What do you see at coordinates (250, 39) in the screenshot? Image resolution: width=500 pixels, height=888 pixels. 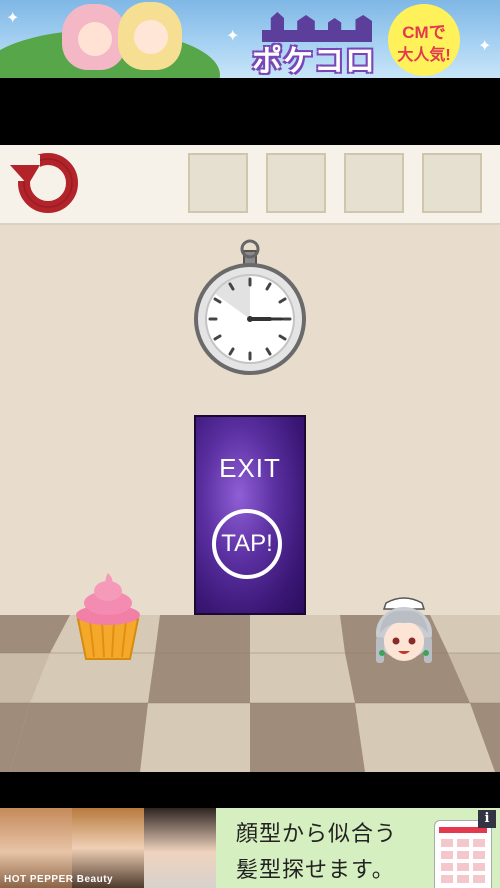 I see `top-ad-banner: ポケコロ CMで 大人気! ✦ ✦ ✦` at bounding box center [250, 39].